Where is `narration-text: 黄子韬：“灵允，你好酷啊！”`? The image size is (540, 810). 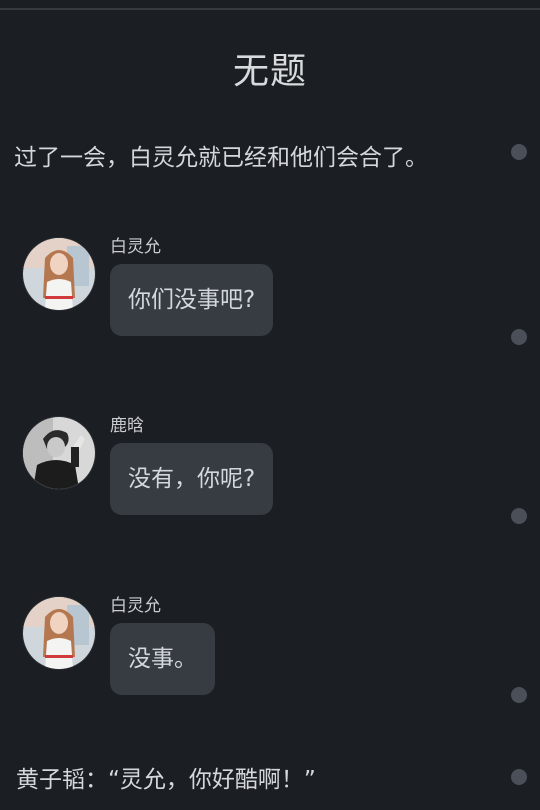 narration-text: 黄子韬：“灵允，你好酷啊！” is located at coordinates (166, 780).